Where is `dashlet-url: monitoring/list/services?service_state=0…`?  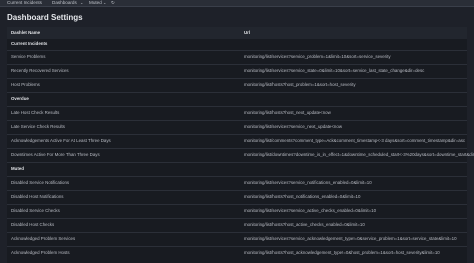 dashlet-url: monitoring/list/services?service_state=0… is located at coordinates (334, 70).